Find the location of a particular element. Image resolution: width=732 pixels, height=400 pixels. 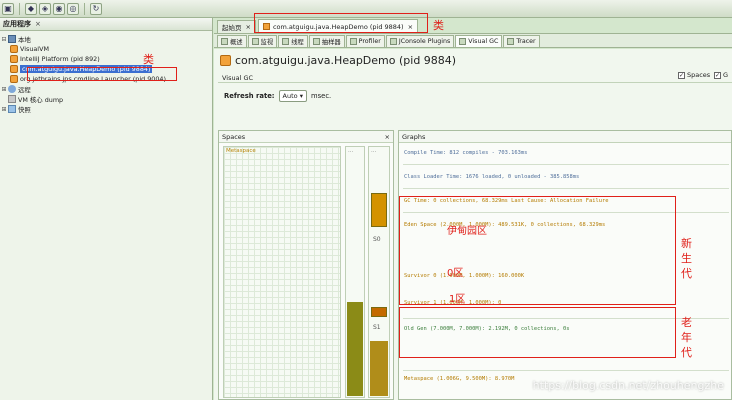

tab-monitor: 监视 is located at coordinates (262, 41).